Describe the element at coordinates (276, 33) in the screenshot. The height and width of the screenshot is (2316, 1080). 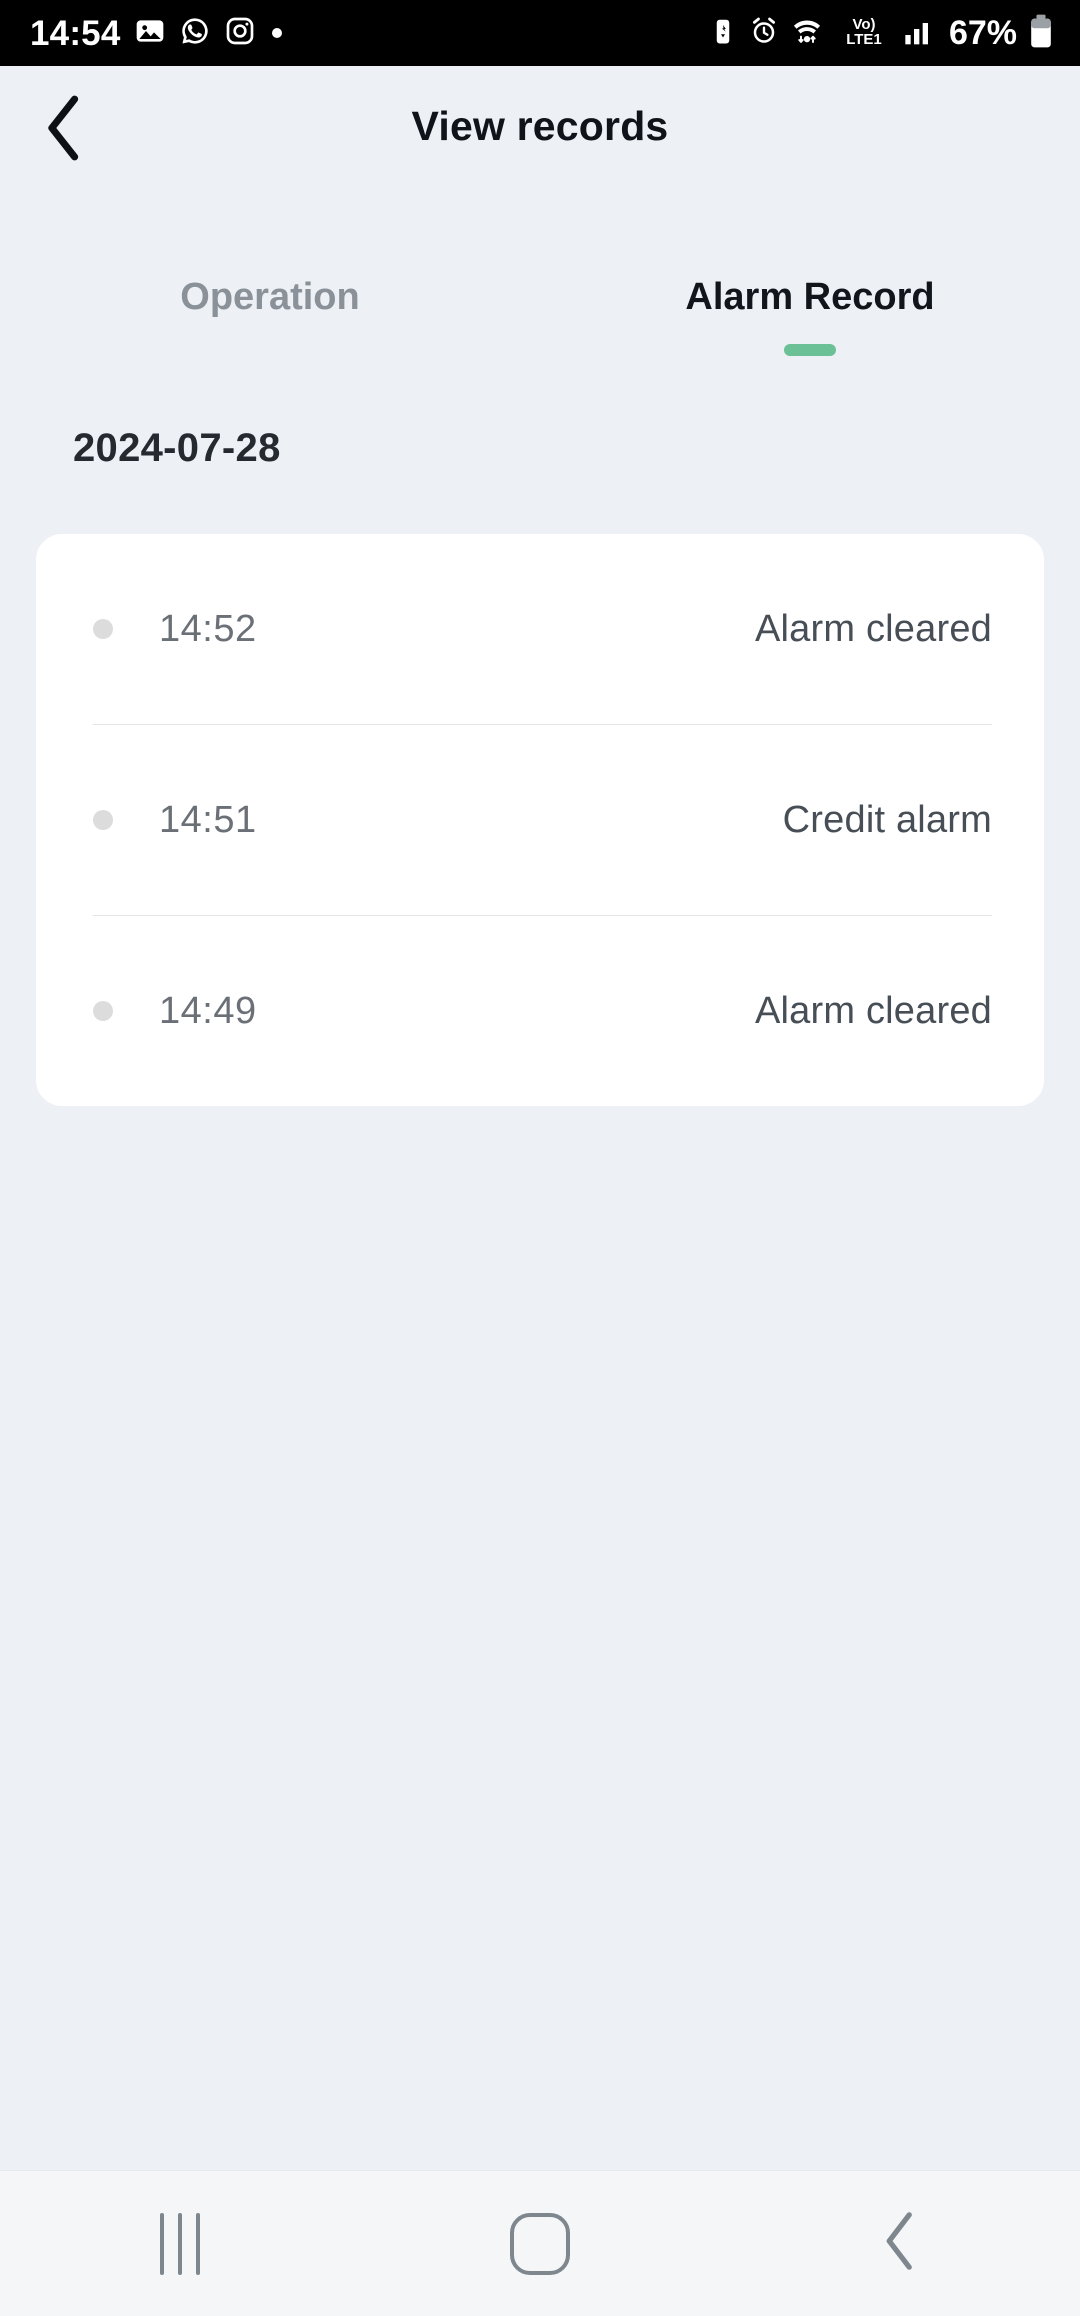
I see `dot-indicator-icon` at that location.